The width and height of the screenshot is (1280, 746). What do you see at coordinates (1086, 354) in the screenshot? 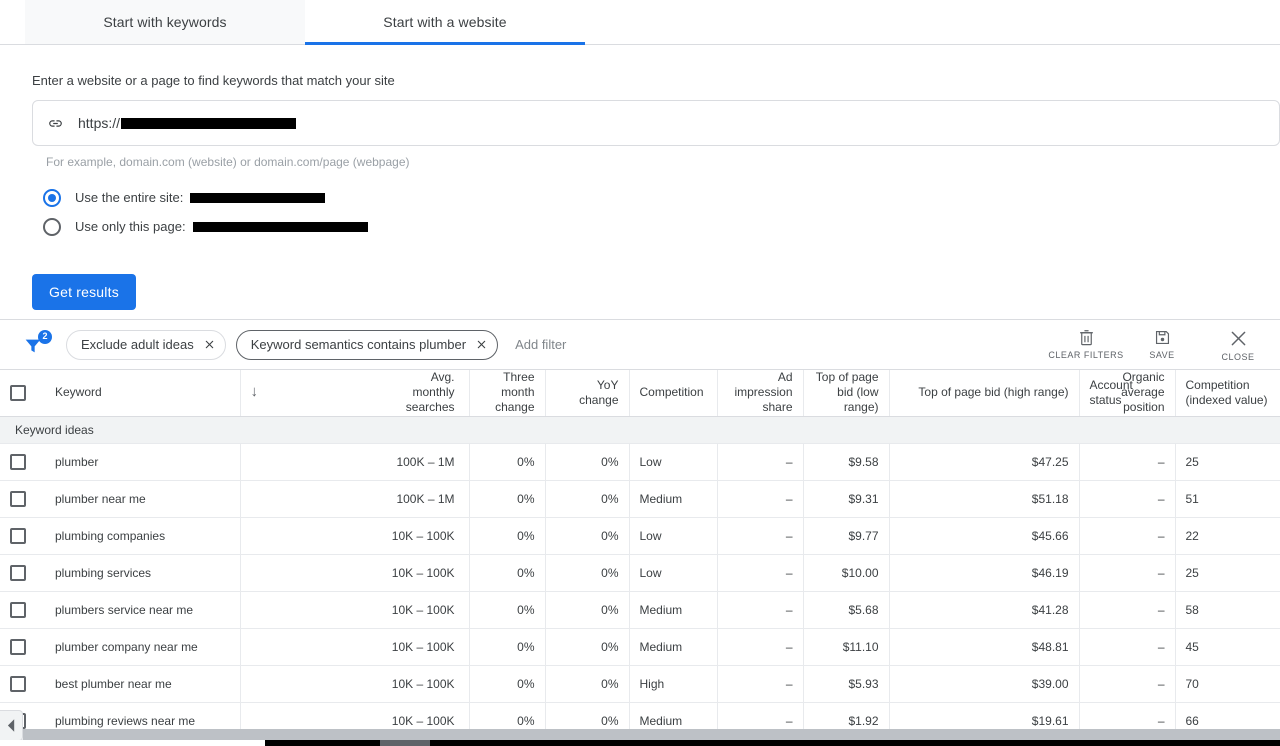
I see `action-label: CLEAR FILTERS` at bounding box center [1086, 354].